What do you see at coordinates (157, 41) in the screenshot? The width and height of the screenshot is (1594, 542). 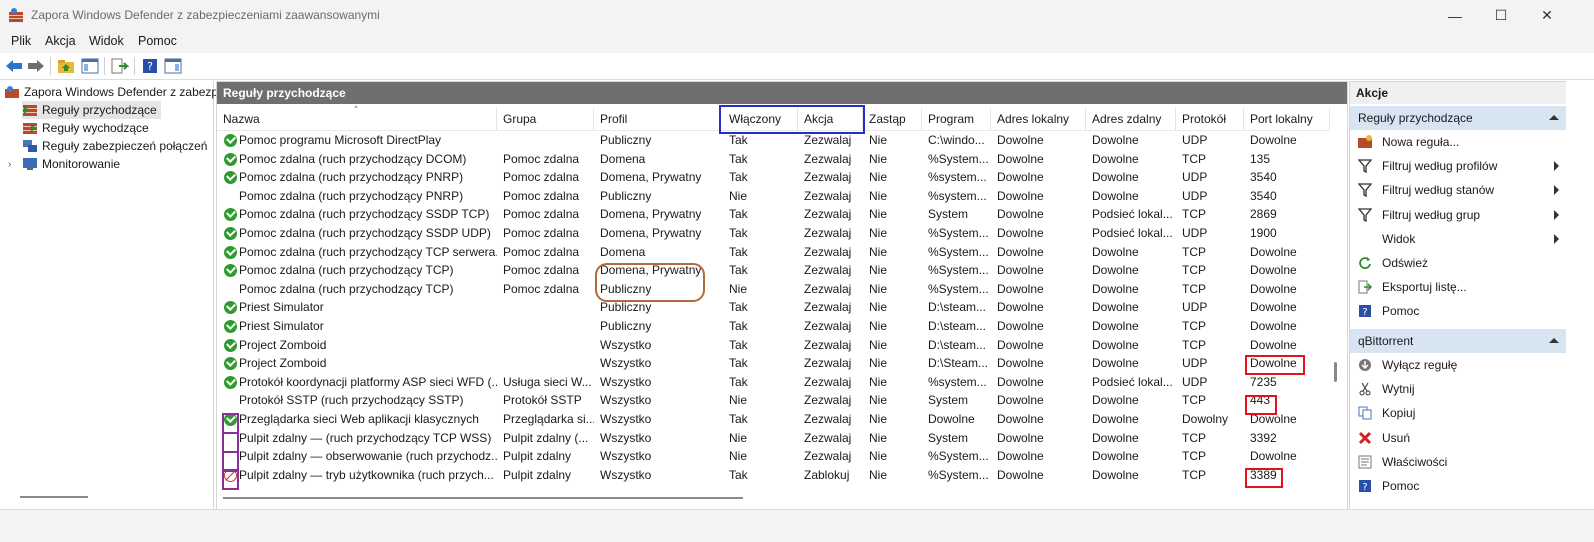 I see `menu-help: Pomoc` at bounding box center [157, 41].